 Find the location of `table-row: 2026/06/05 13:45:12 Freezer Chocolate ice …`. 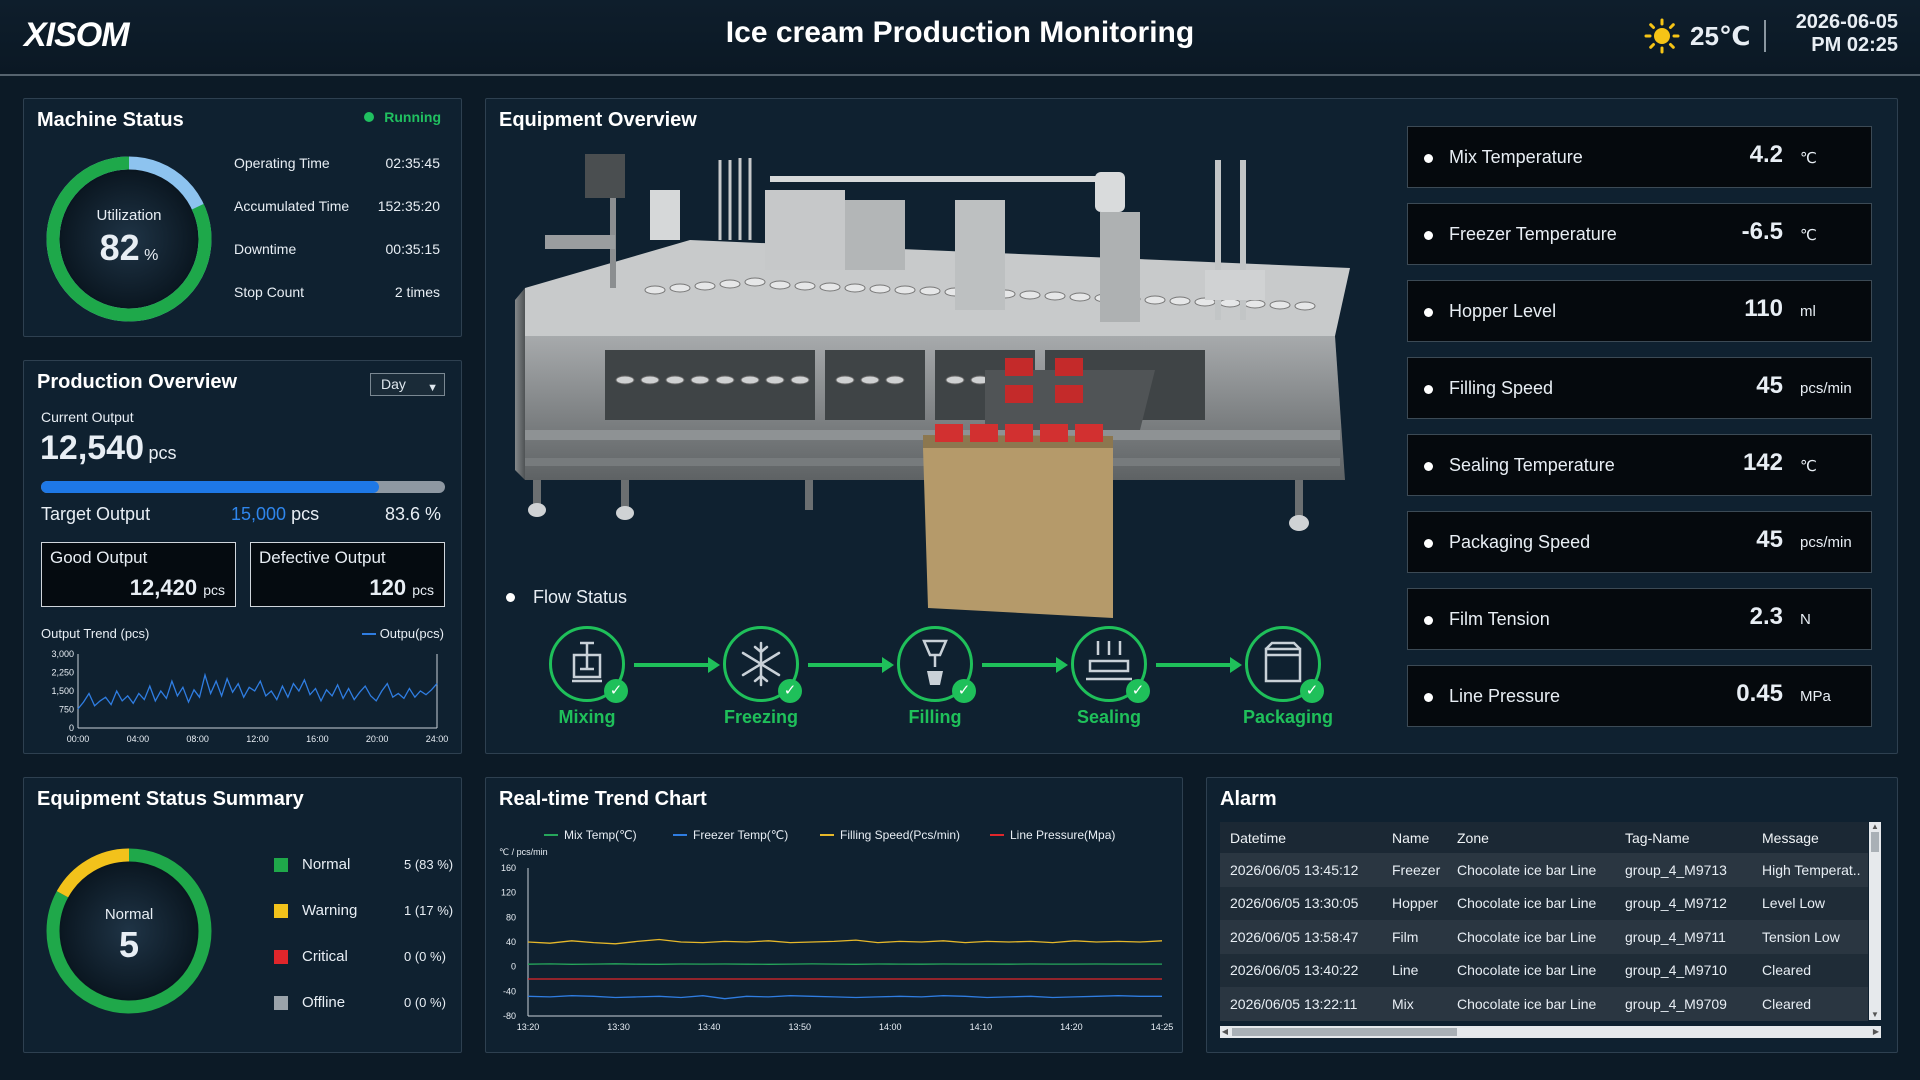

table-row: 2026/06/05 13:45:12 Freezer Chocolate ice … is located at coordinates (1544, 870).